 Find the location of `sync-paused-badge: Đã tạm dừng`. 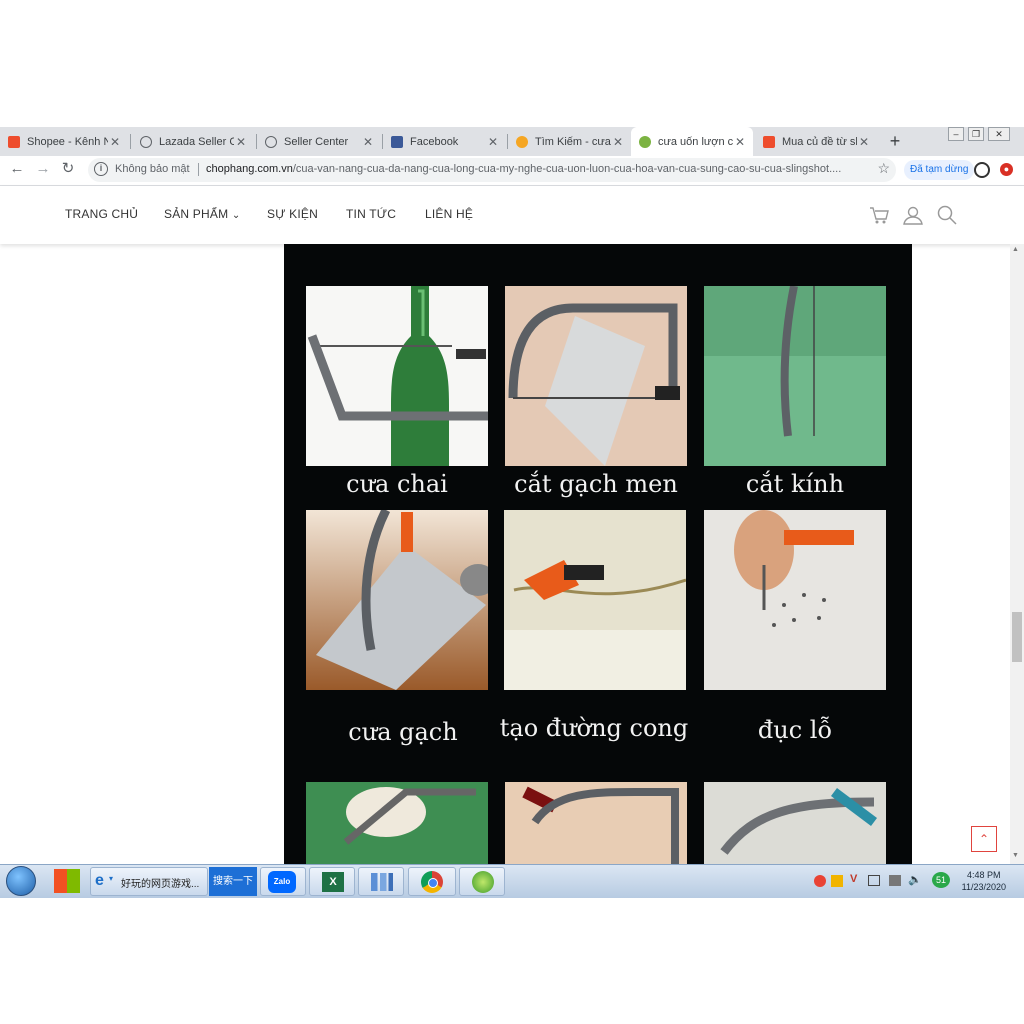

sync-paused-badge: Đã tạm dừng is located at coordinates (939, 170).